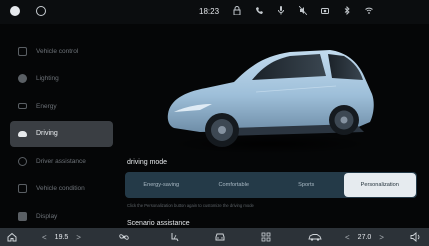 The width and height of the screenshot is (429, 246). I want to click on sidebar-item-label: Energy, so click(46, 106).